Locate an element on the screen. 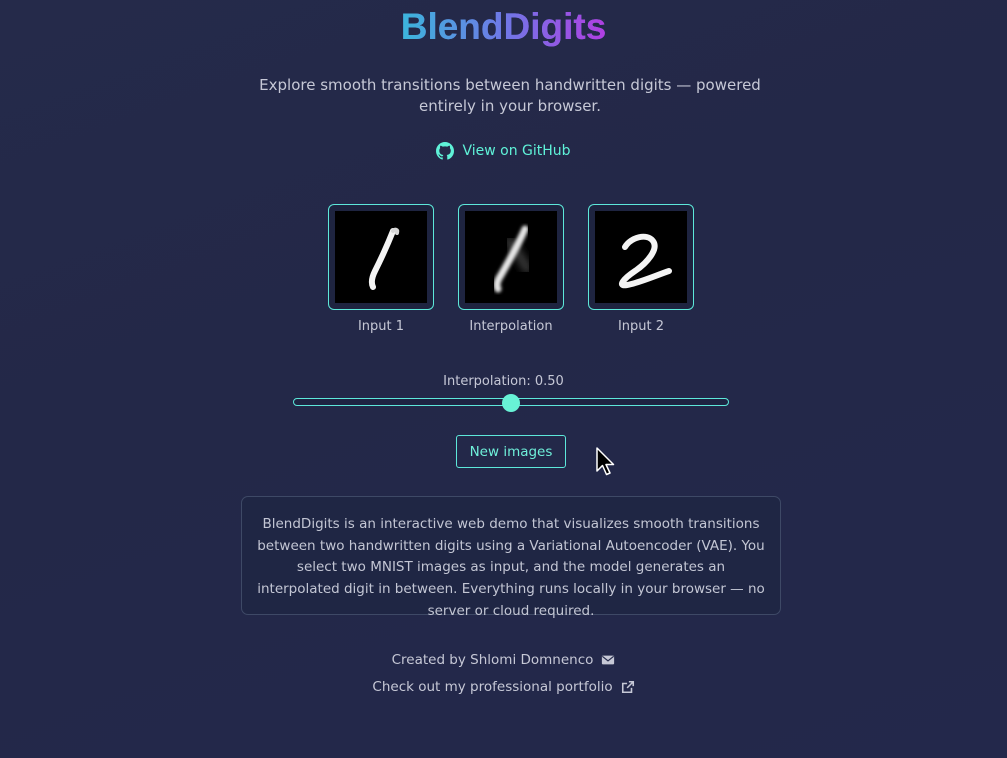  digit-gallery: Input 1 Interpolation Input 2 is located at coordinates (511, 269).